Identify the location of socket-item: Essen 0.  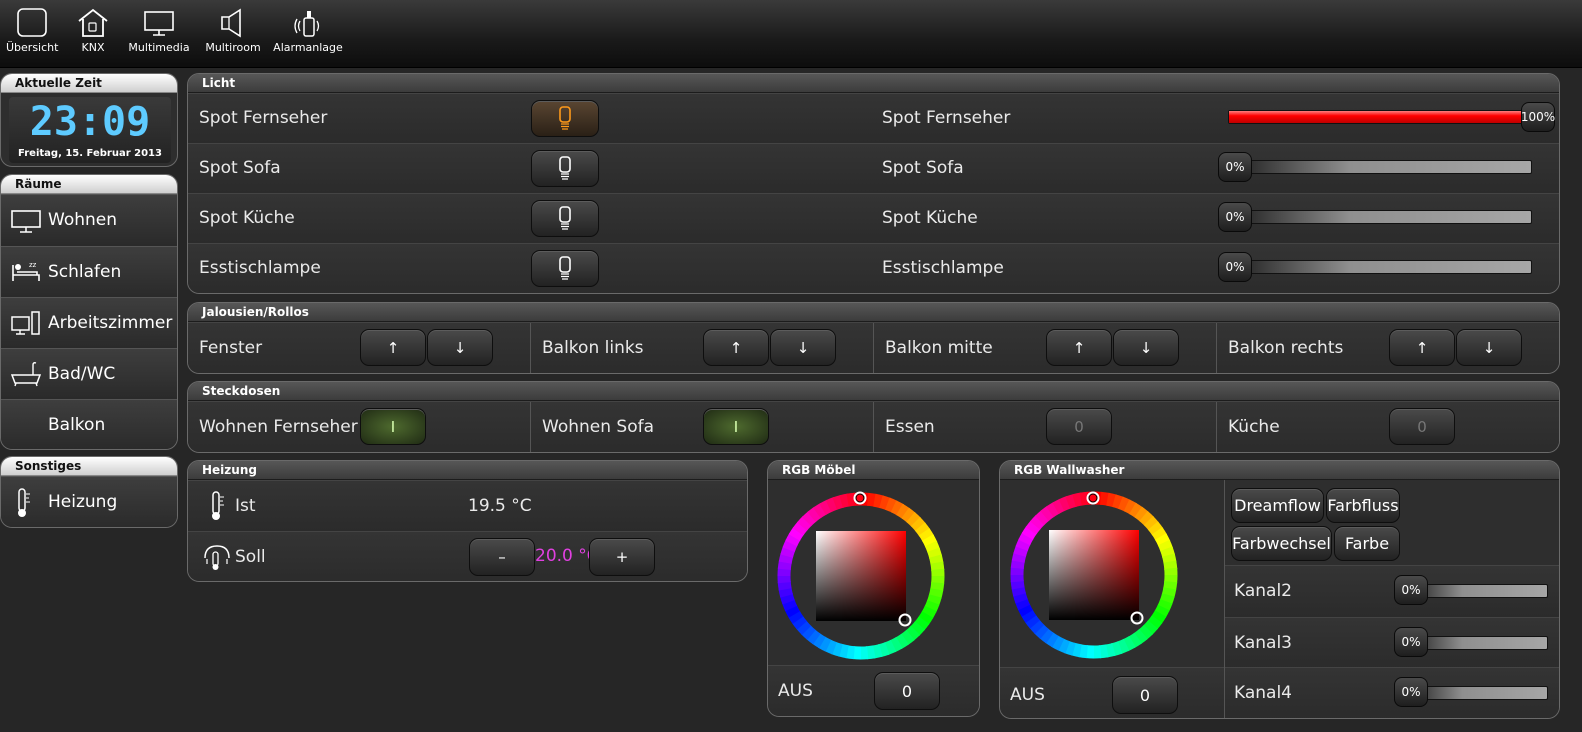
(1045, 426).